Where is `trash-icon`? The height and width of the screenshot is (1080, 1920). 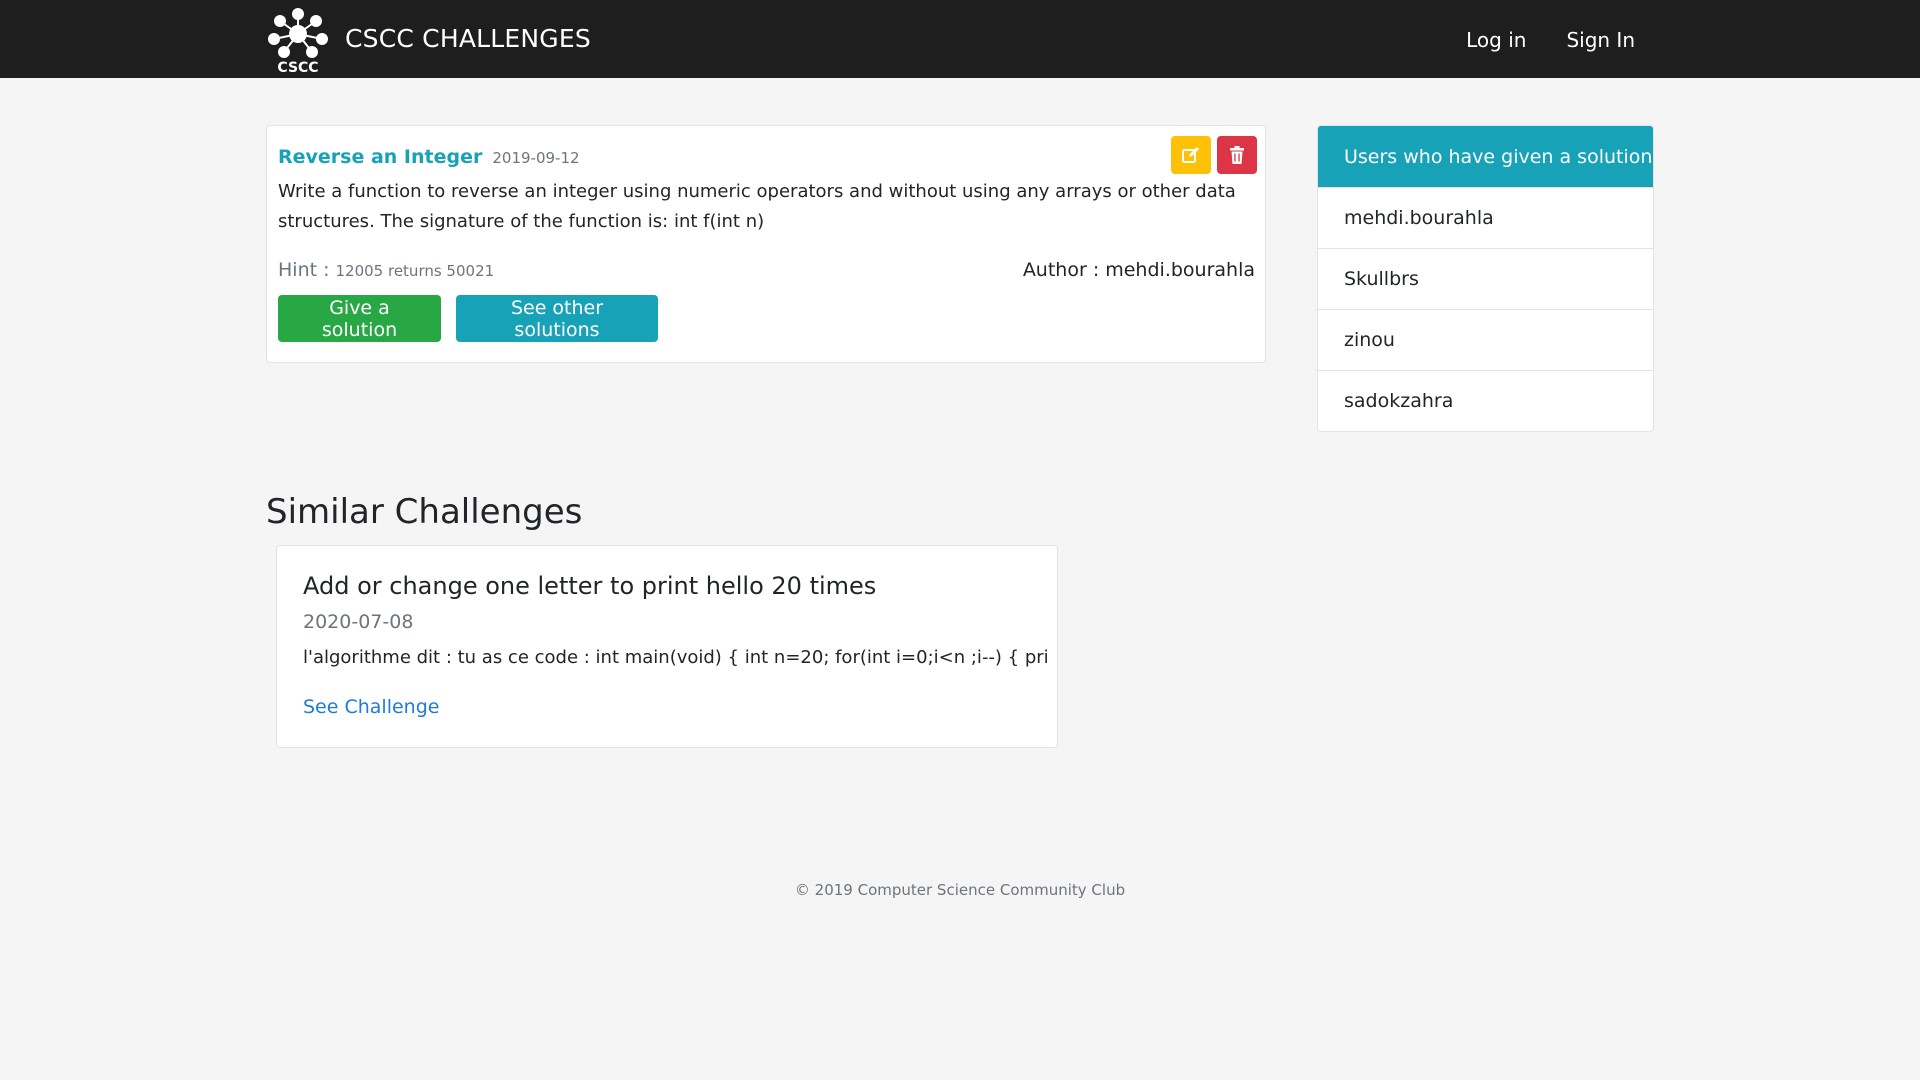
trash-icon is located at coordinates (1237, 155).